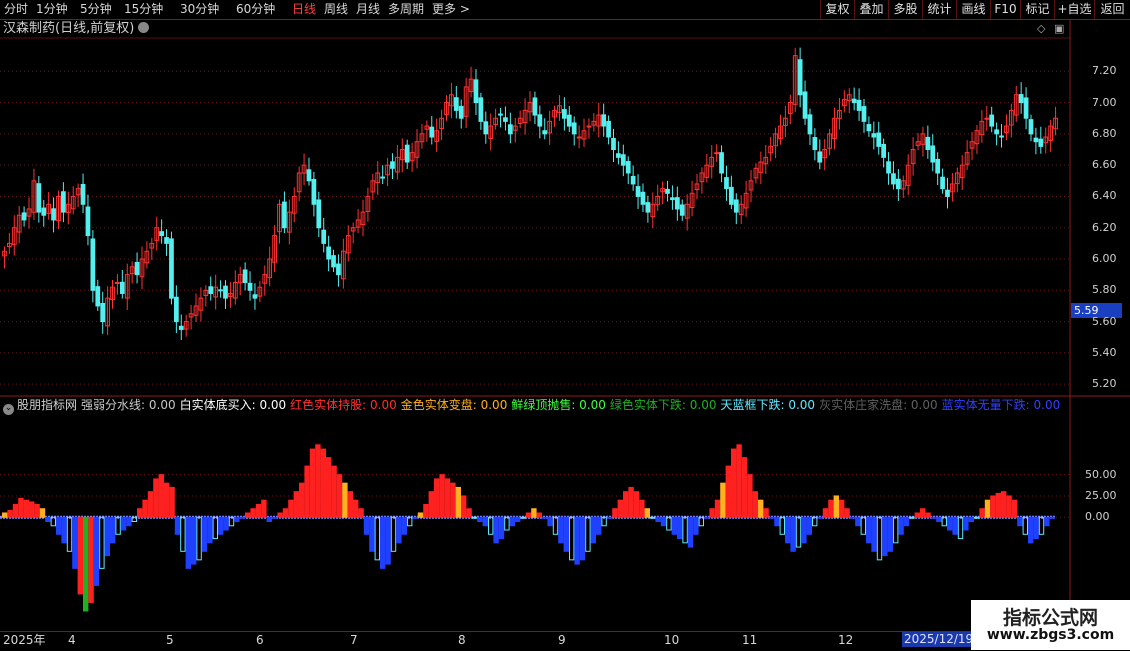  What do you see at coordinates (672, 640) in the screenshot?
I see `date-tick-label: 10` at bounding box center [672, 640].